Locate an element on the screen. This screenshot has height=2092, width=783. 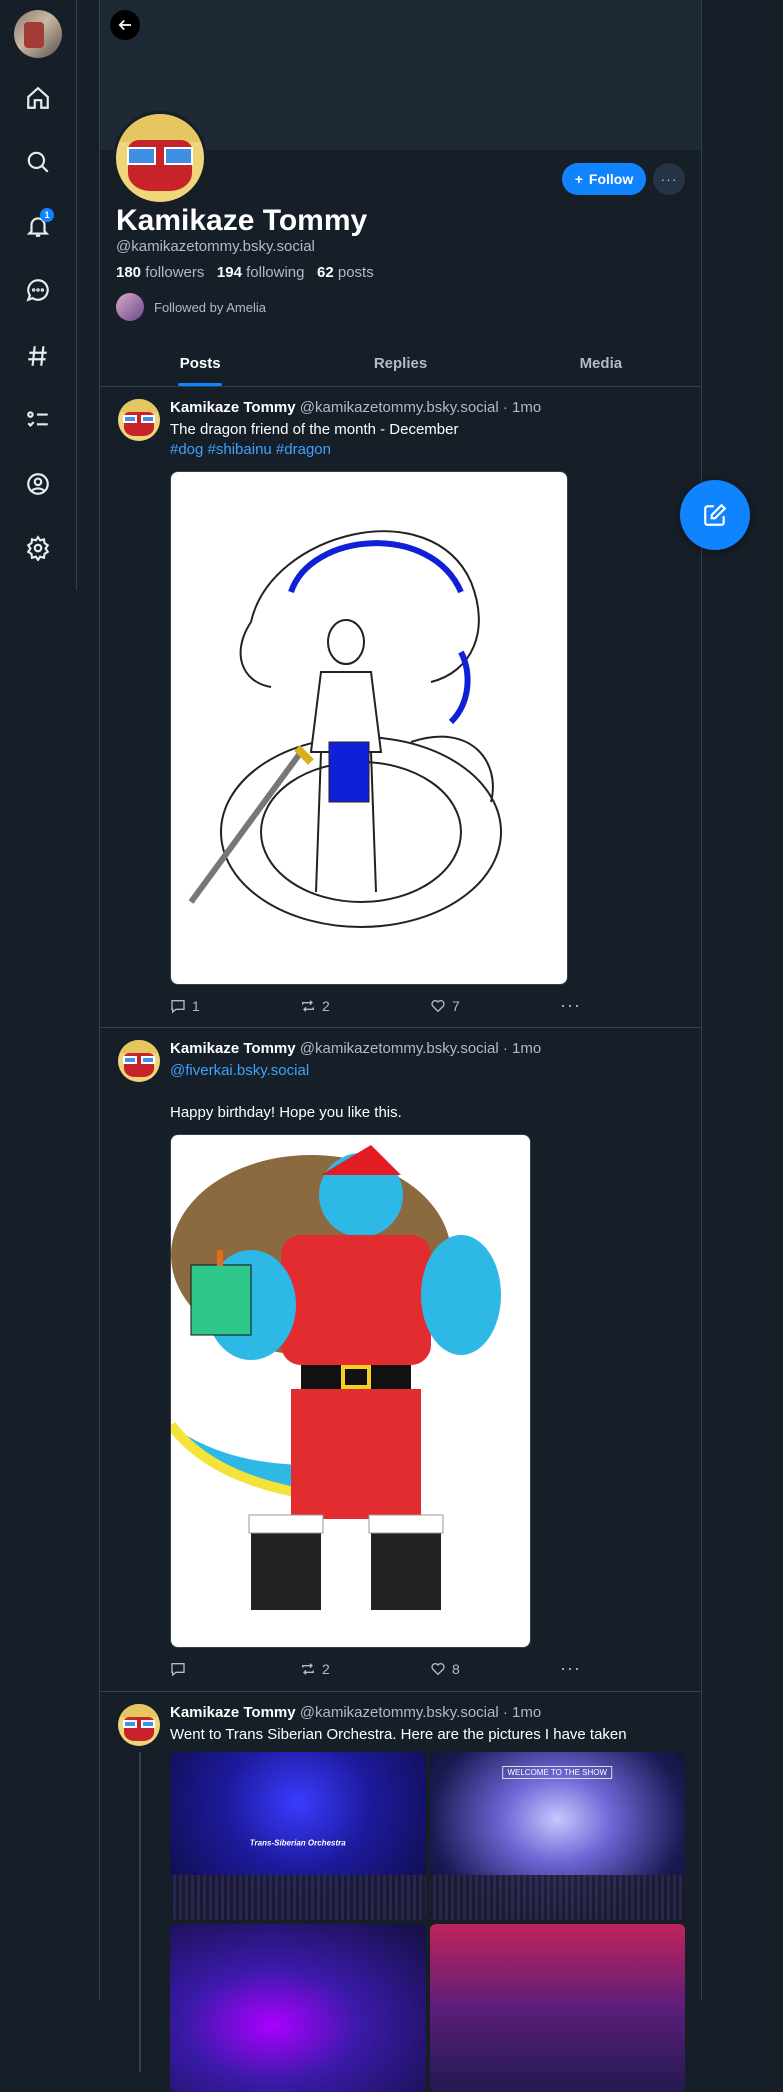
left-nav: 1 is located at coordinates (38, 295).